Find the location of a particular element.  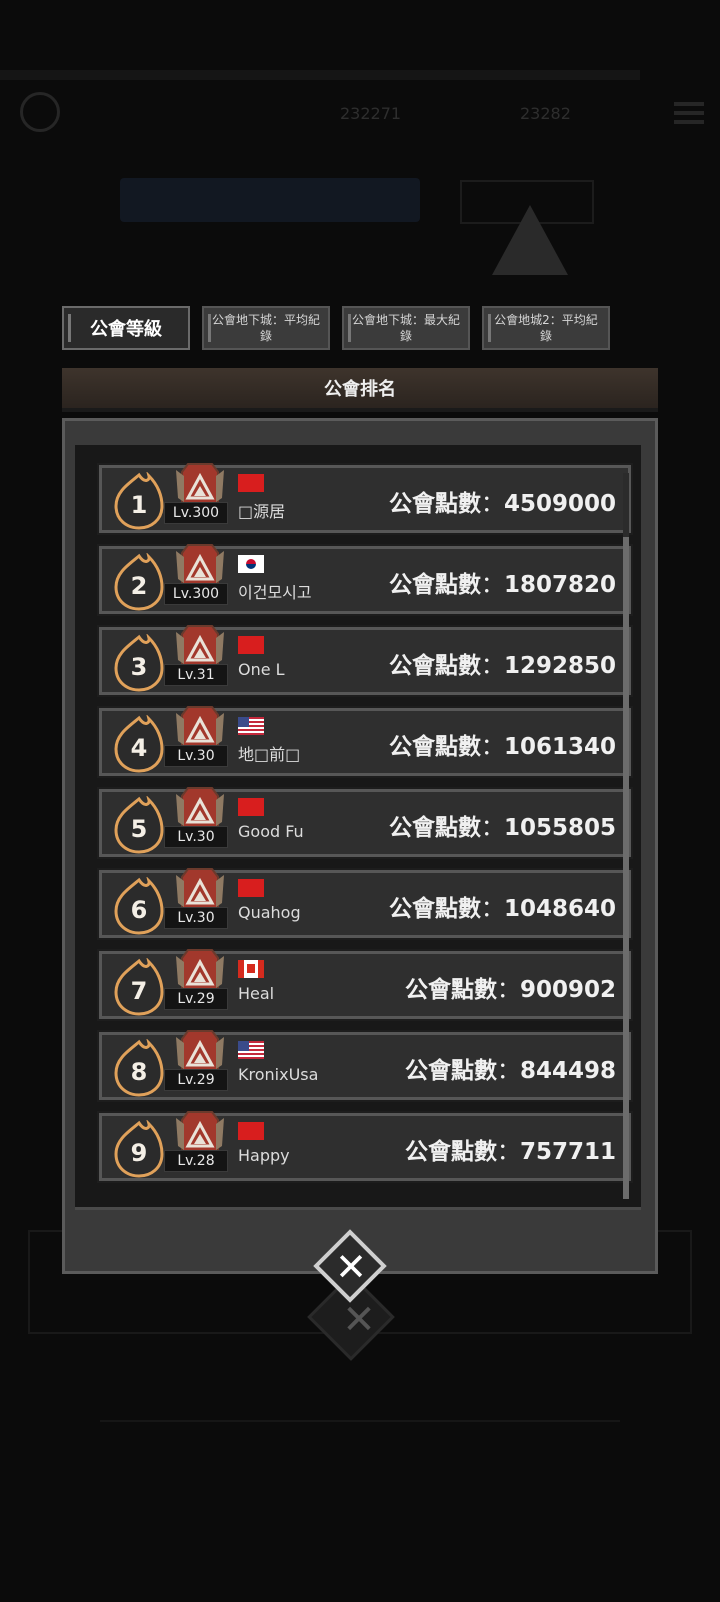

guild-name: 이건모시고 is located at coordinates (275, 592).